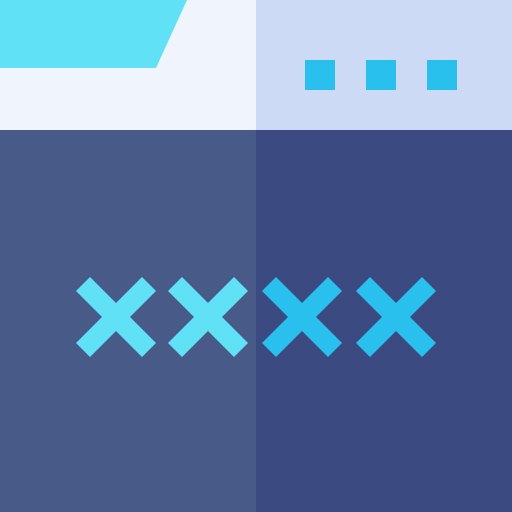  I want to click on tab-shape, so click(93, 34).